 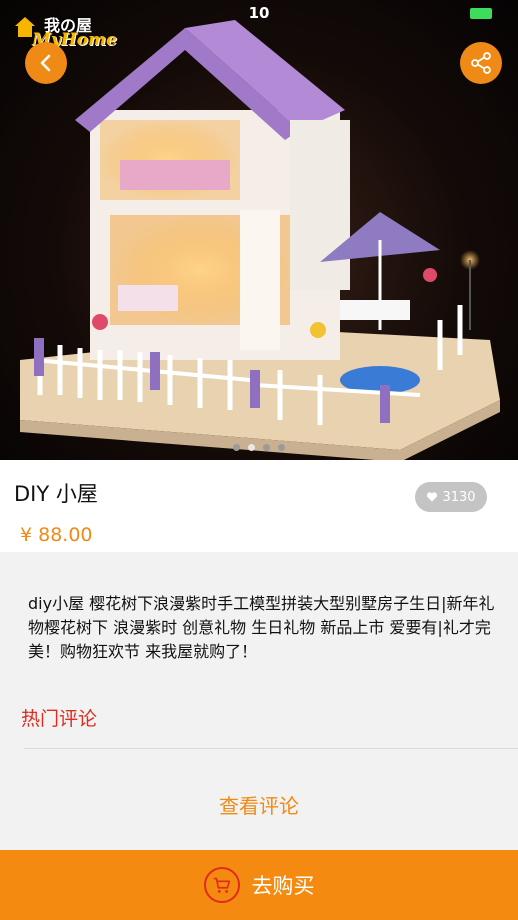 I want to click on divider, so click(x=271, y=748).